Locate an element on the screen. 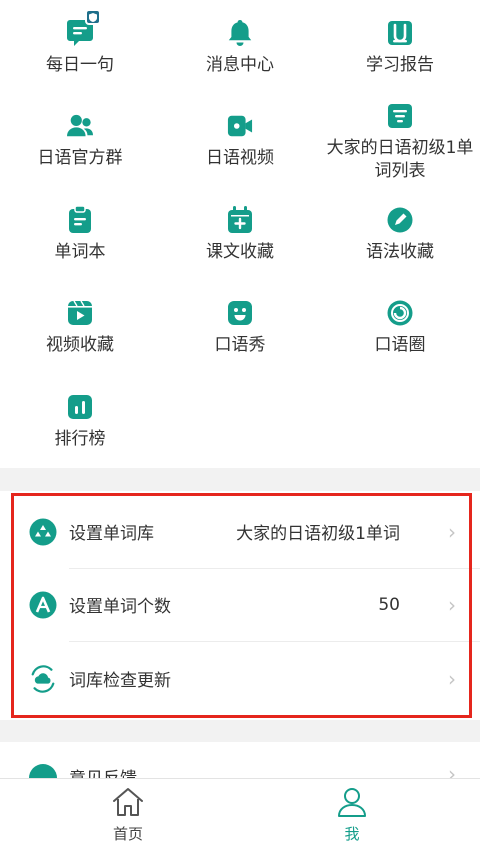 The width and height of the screenshot is (480, 853). grid-item-label: 视频收藏 is located at coordinates (80, 345).